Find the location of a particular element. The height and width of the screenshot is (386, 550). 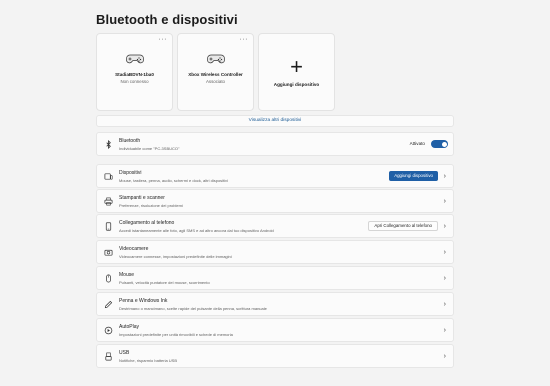

autoplay-icon is located at coordinates (108, 330).